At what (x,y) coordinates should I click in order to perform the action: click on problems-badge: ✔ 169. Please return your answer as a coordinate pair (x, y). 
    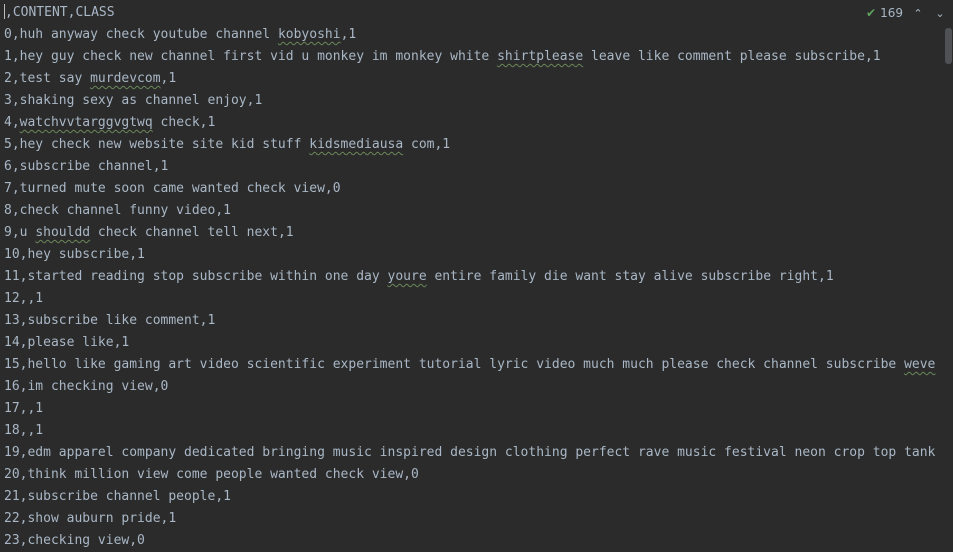
    Looking at the image, I should click on (884, 13).